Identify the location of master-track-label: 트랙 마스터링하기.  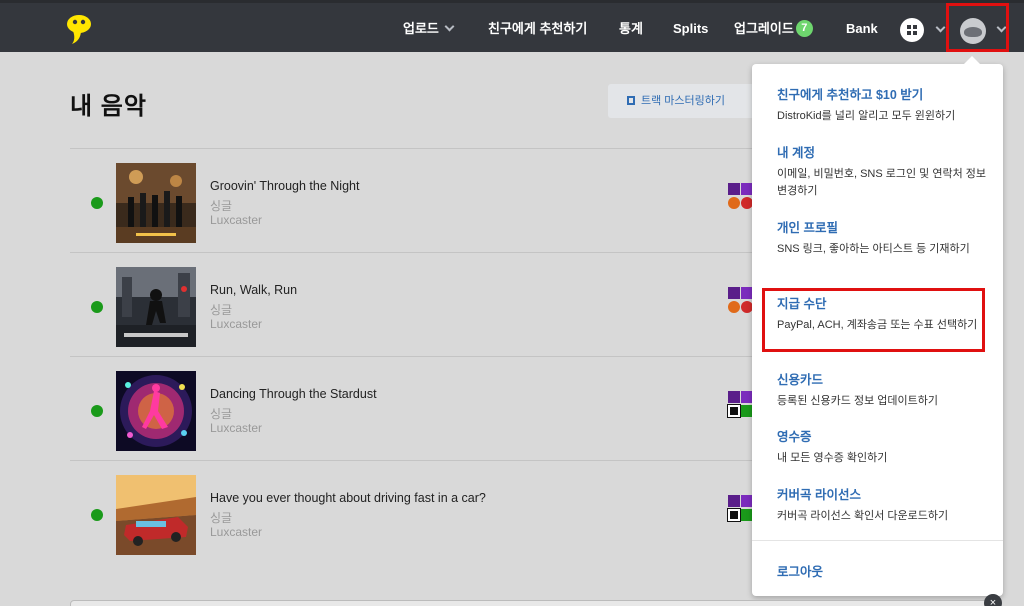
(683, 101).